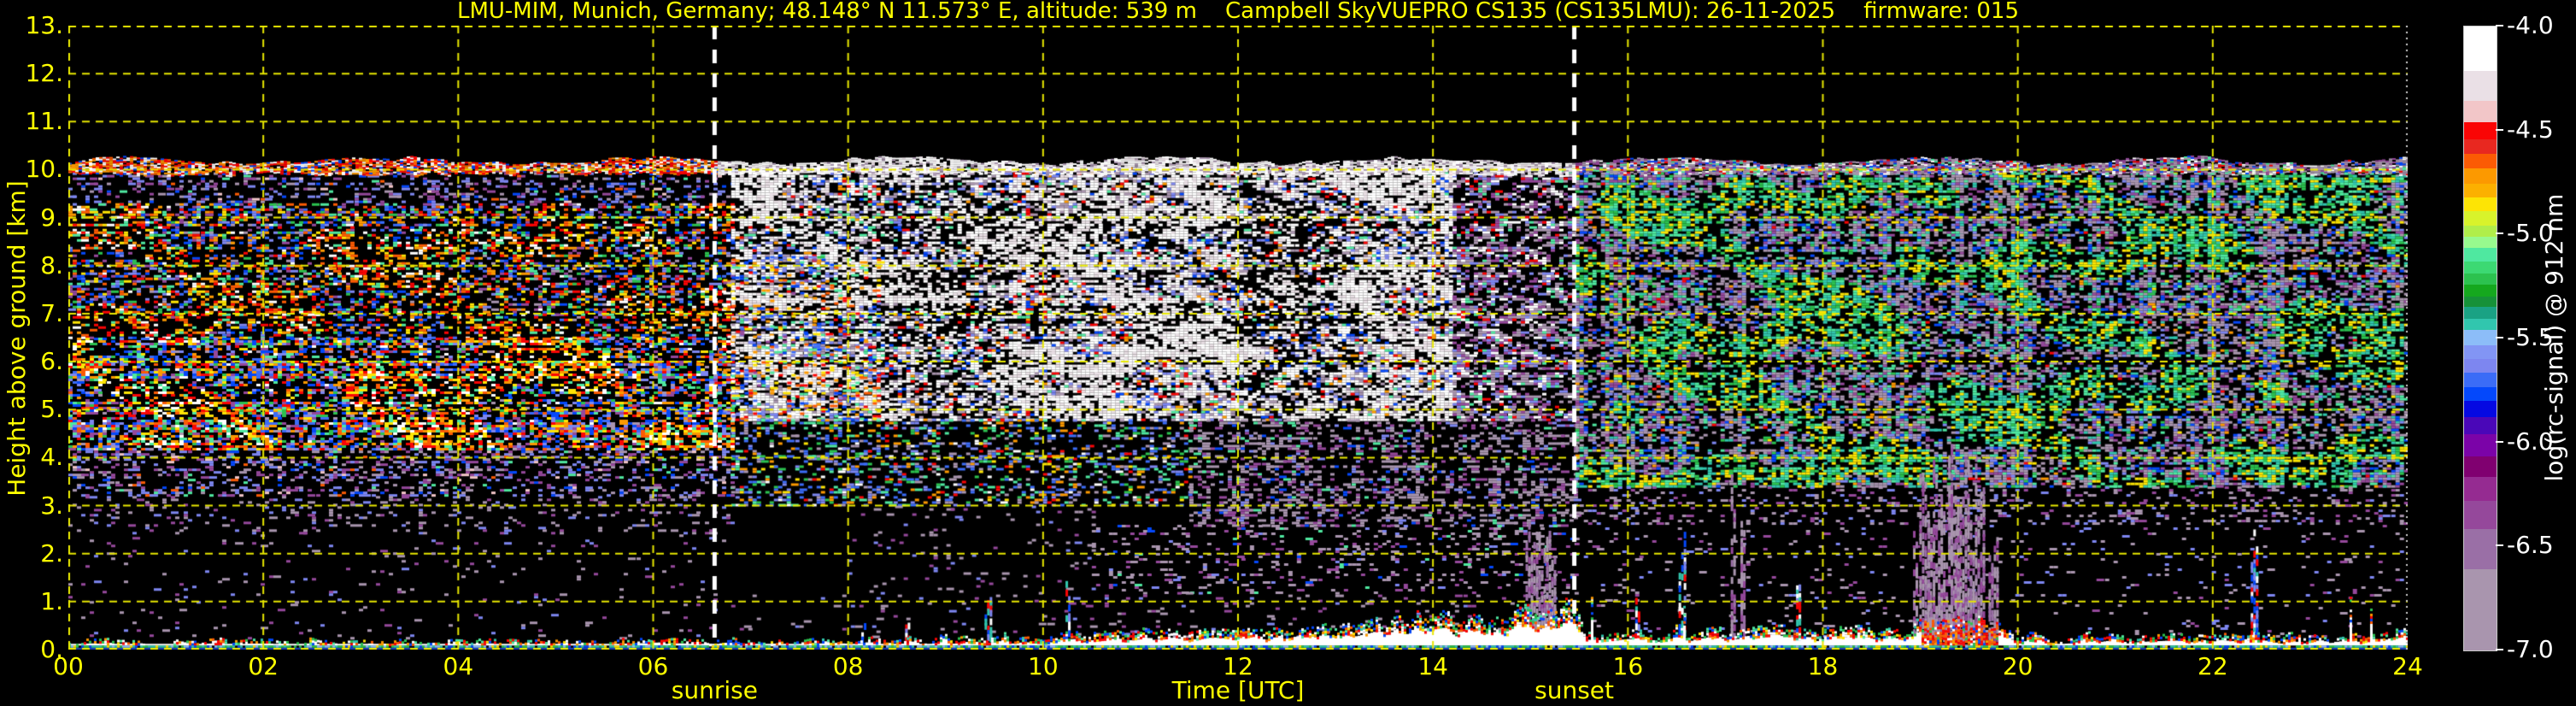  I want to click on x-tick-label: 14, so click(1432, 666).